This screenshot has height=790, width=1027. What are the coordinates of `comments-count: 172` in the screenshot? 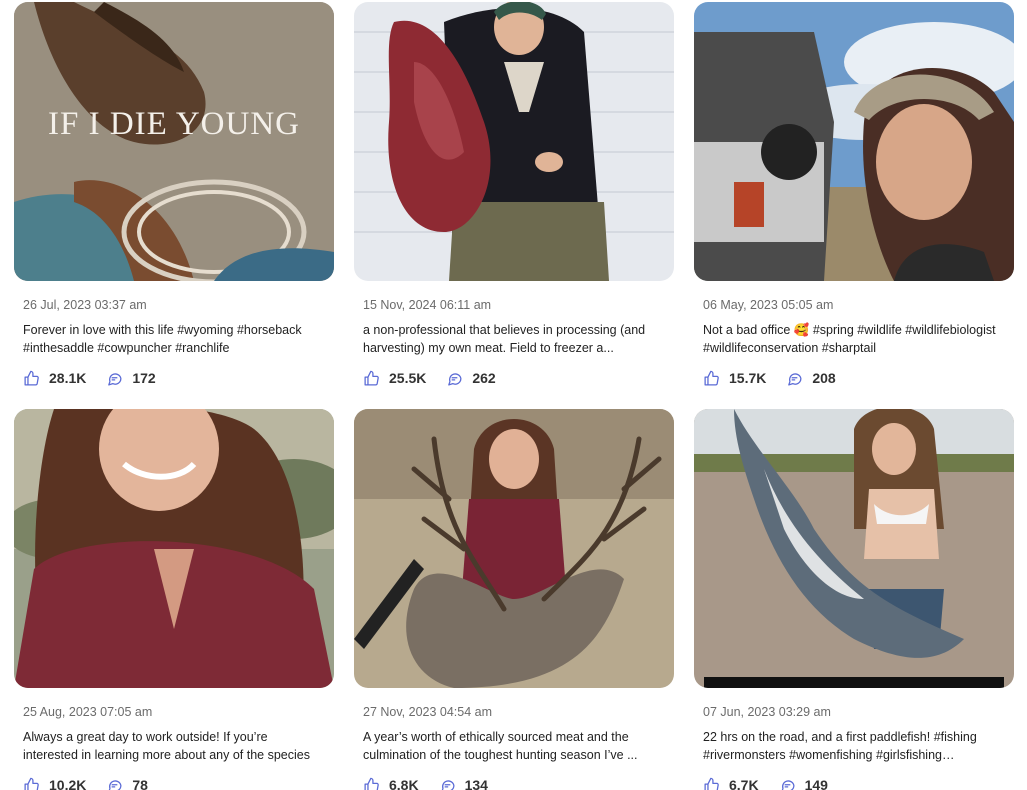 It's located at (144, 378).